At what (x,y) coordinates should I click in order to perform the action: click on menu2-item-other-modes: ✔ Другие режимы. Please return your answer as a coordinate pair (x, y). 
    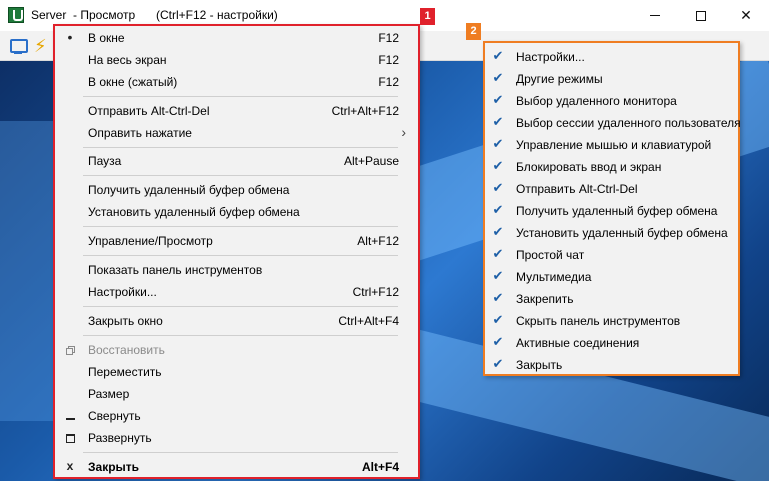
    Looking at the image, I should click on (611, 79).